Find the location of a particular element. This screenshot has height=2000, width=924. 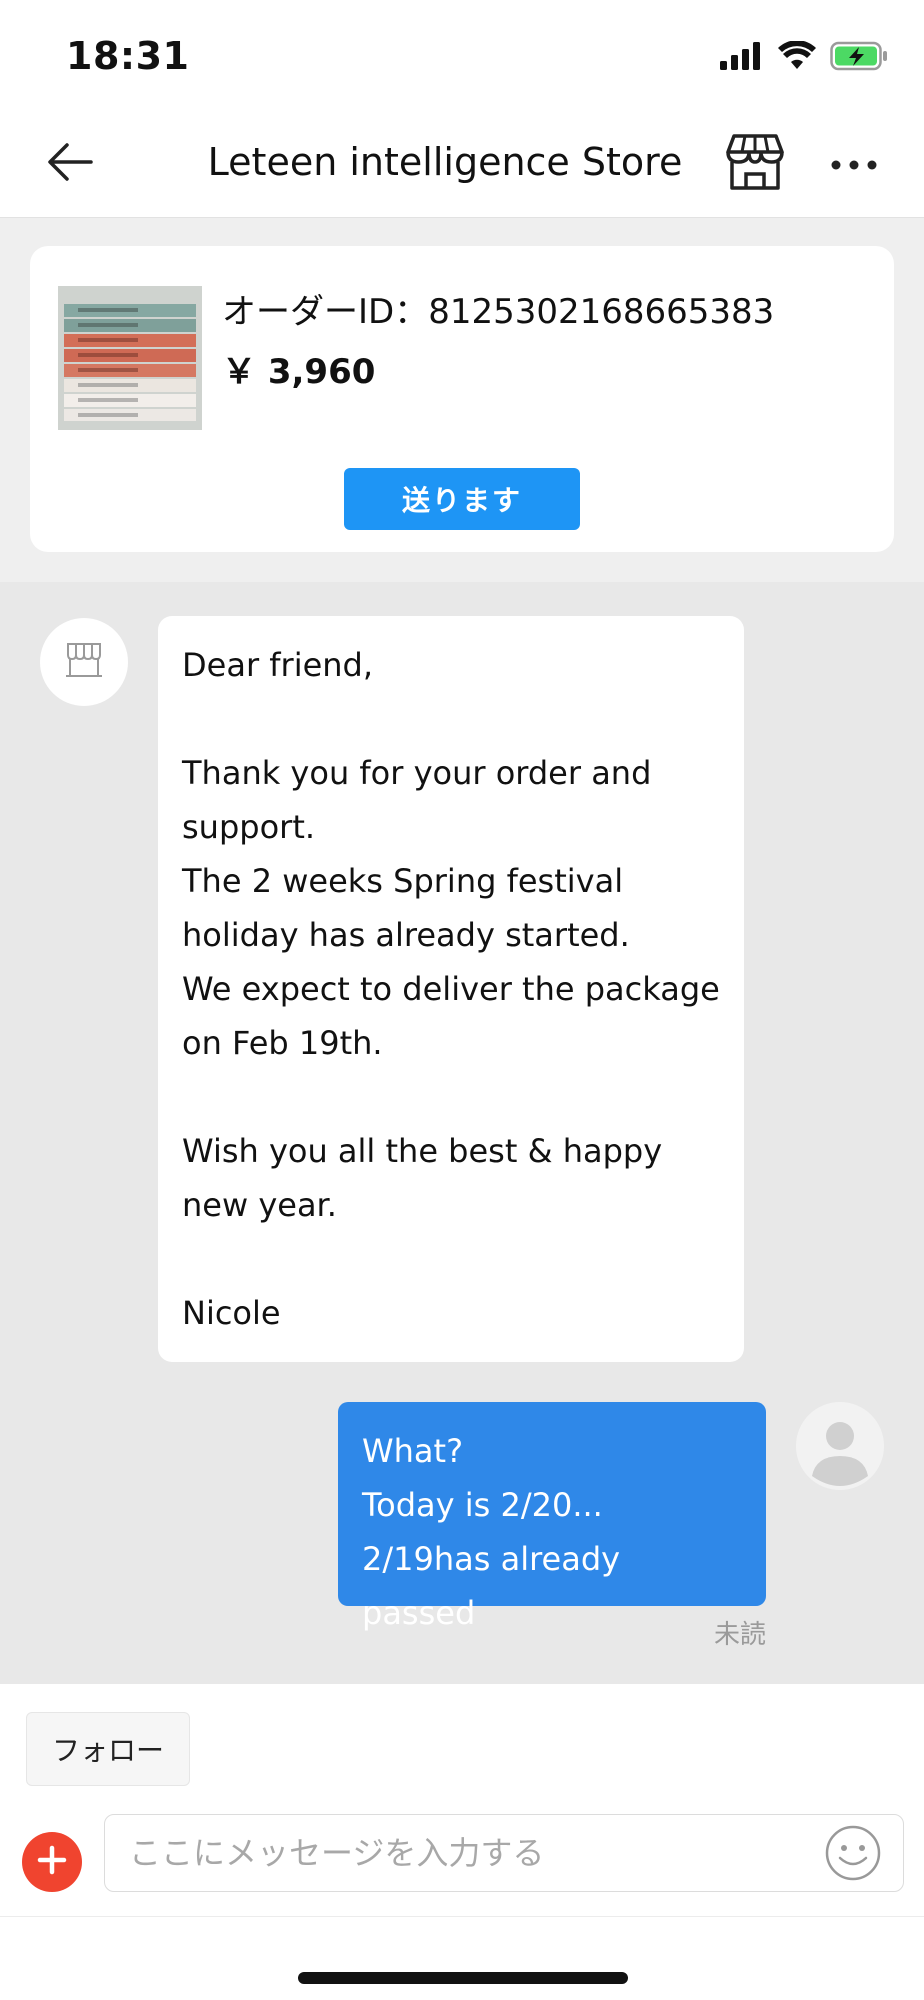

arrow-left-icon is located at coordinates (70, 164).